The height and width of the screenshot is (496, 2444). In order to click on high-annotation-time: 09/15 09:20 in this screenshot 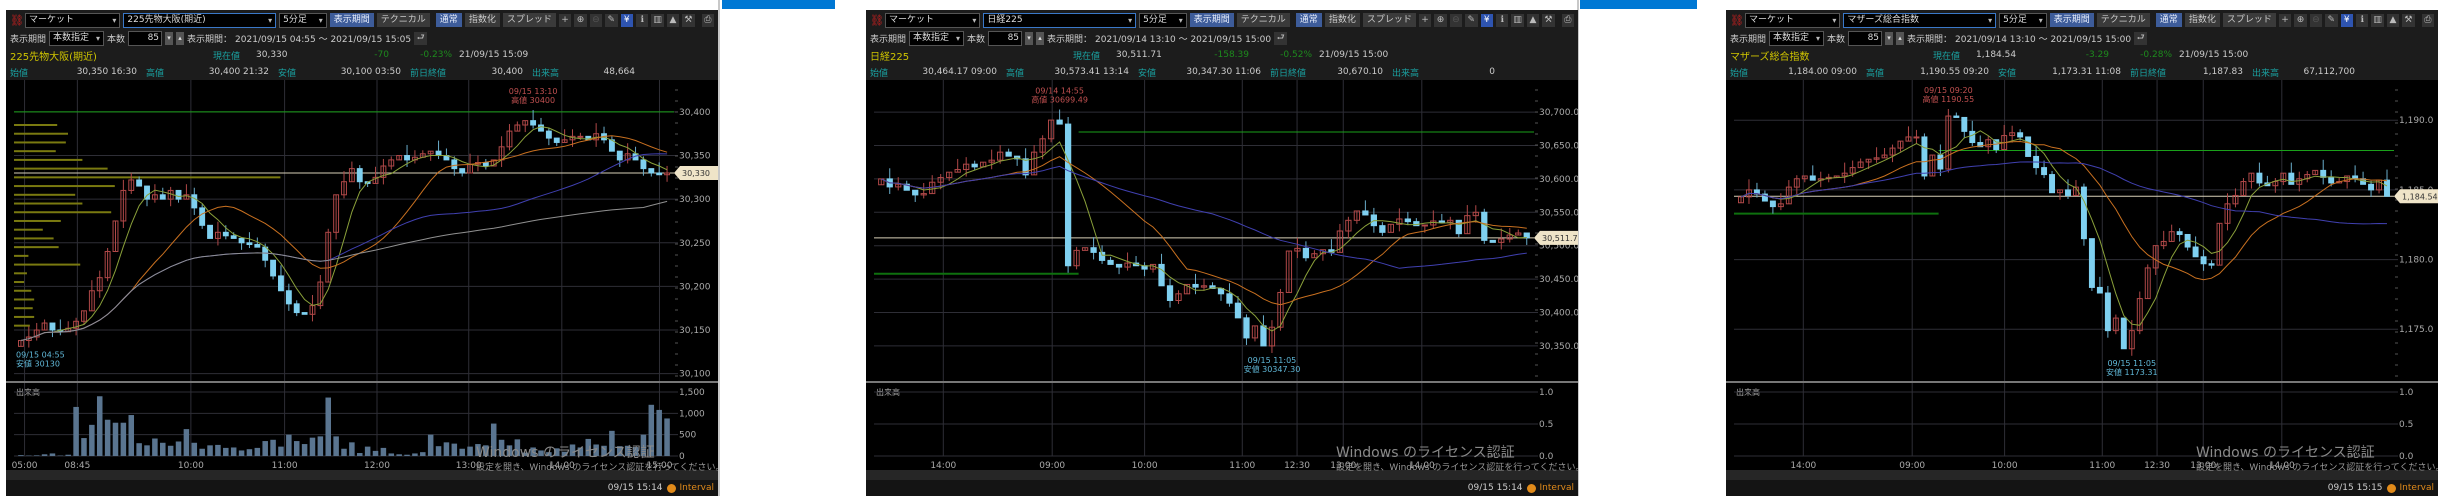, I will do `click(1948, 90)`.